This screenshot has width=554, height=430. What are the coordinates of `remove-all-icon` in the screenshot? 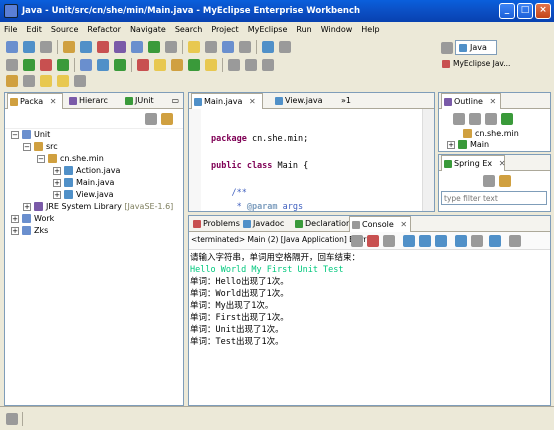 It's located at (389, 241).